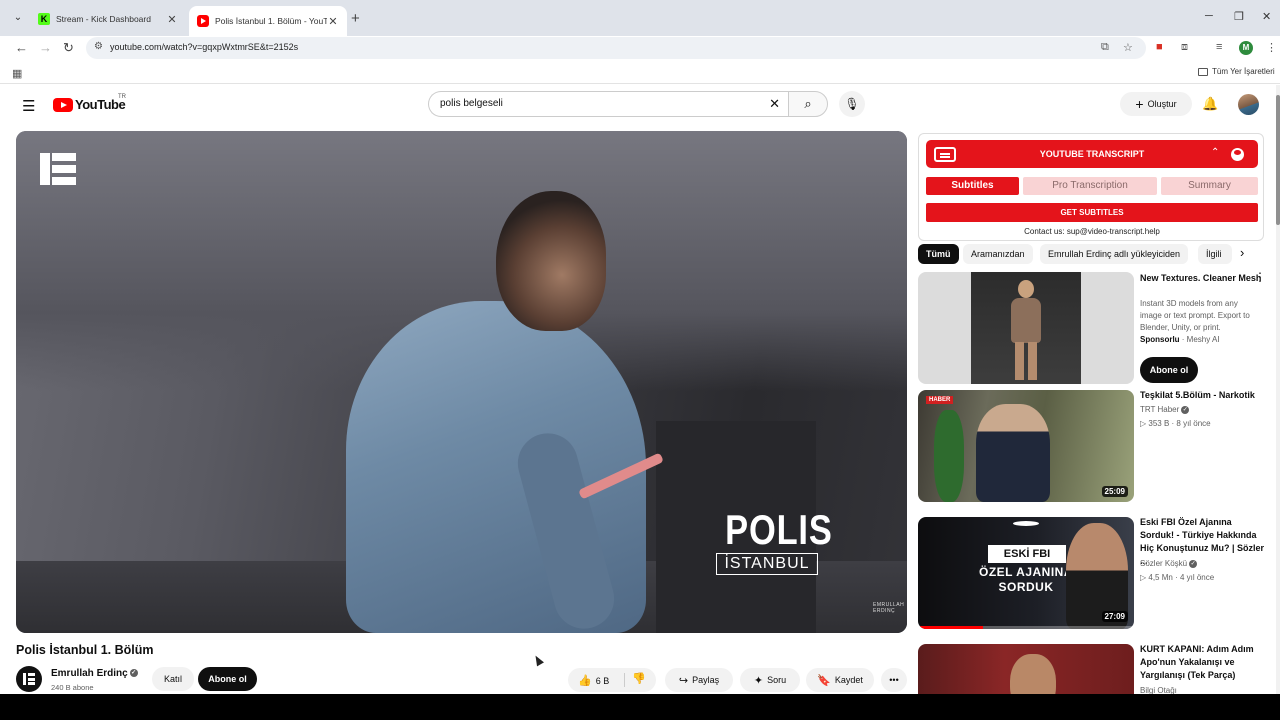 This screenshot has height=720, width=1280. What do you see at coordinates (1236, 71) in the screenshot?
I see `all-bookmarks-button: Tüm Yer İşaretleri` at bounding box center [1236, 71].